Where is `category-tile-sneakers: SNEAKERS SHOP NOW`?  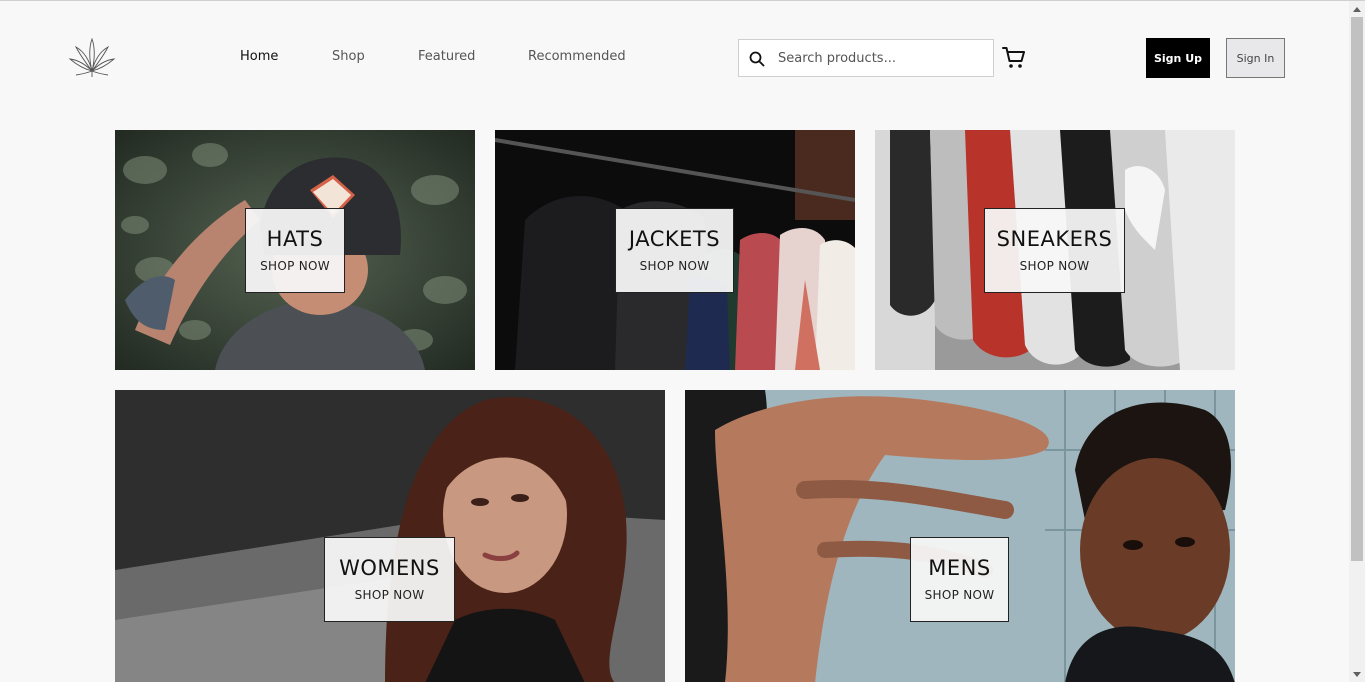
category-tile-sneakers: SNEAKERS SHOP NOW is located at coordinates (1055, 250).